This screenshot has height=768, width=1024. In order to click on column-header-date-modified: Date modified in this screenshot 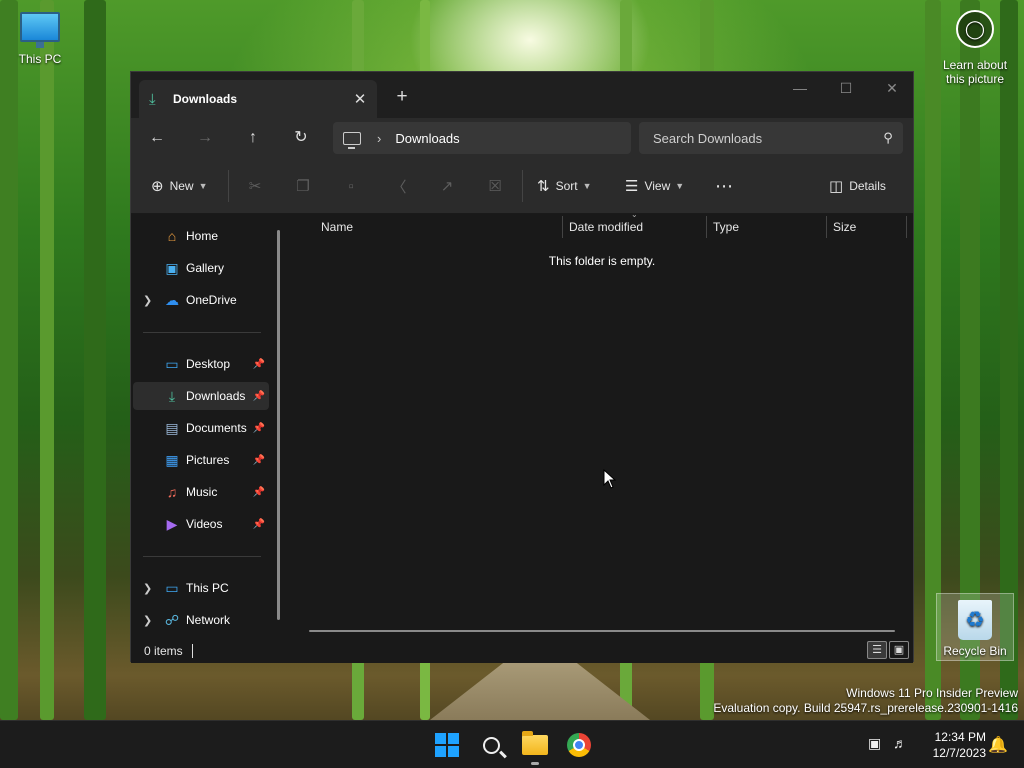, I will do `click(606, 227)`.